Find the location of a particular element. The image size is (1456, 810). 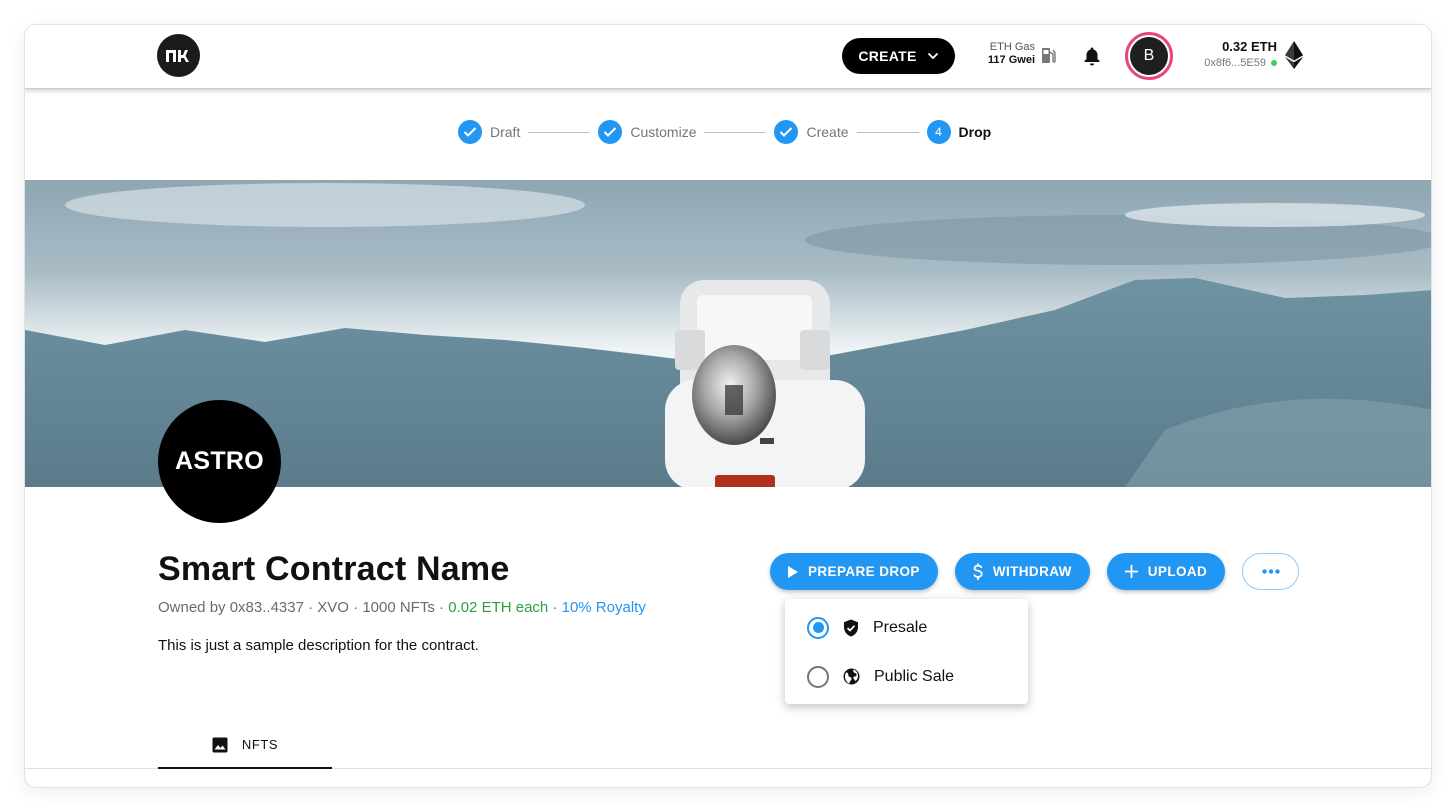

step-label: Create is located at coordinates (827, 132).